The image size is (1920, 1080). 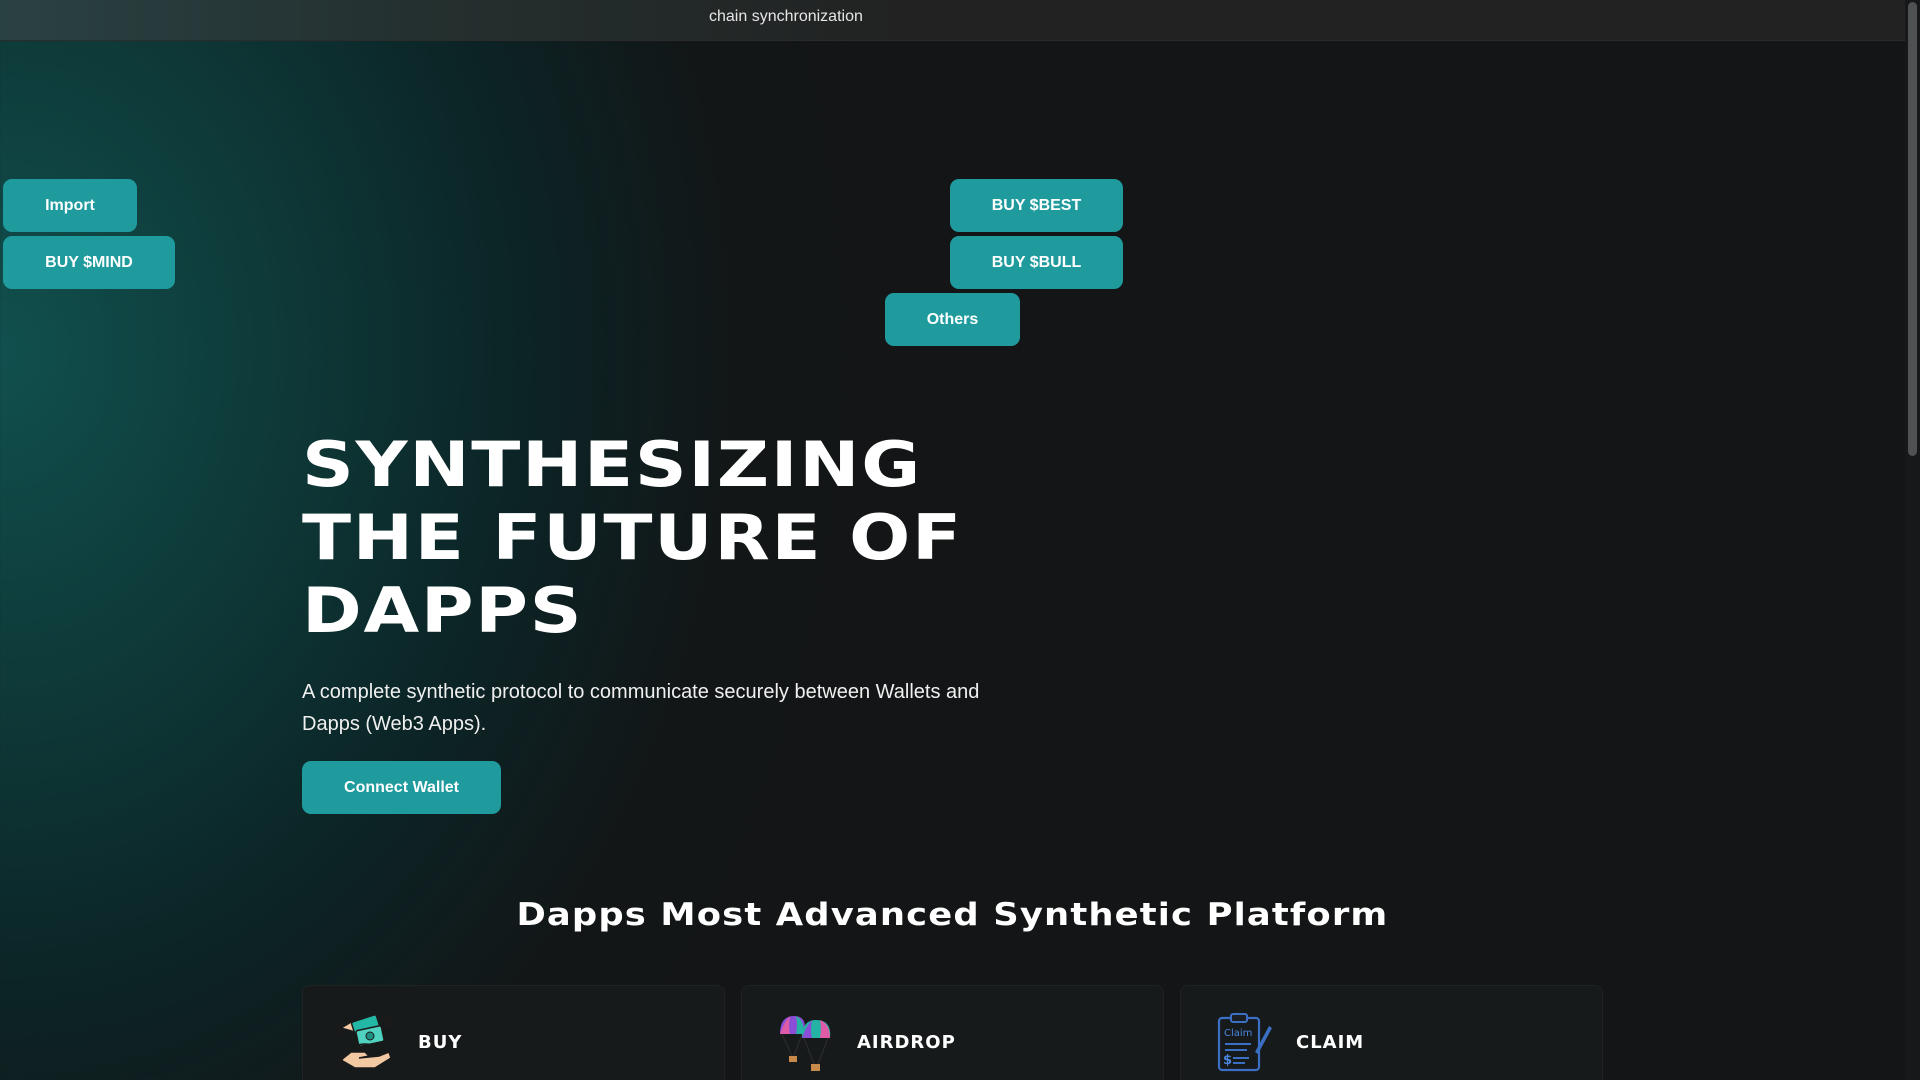 What do you see at coordinates (805, 1043) in the screenshot?
I see `parachute-icon` at bounding box center [805, 1043].